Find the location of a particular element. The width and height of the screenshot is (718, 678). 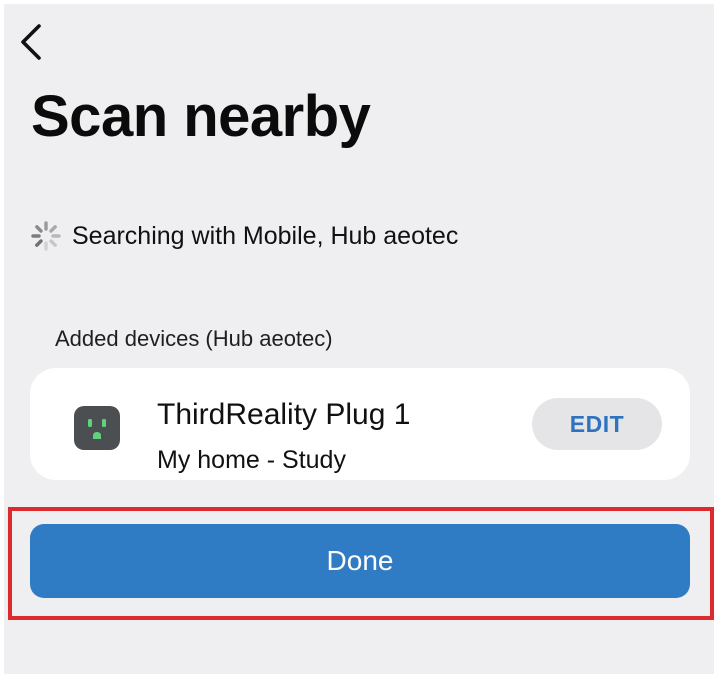

done-button: Done is located at coordinates (360, 561).